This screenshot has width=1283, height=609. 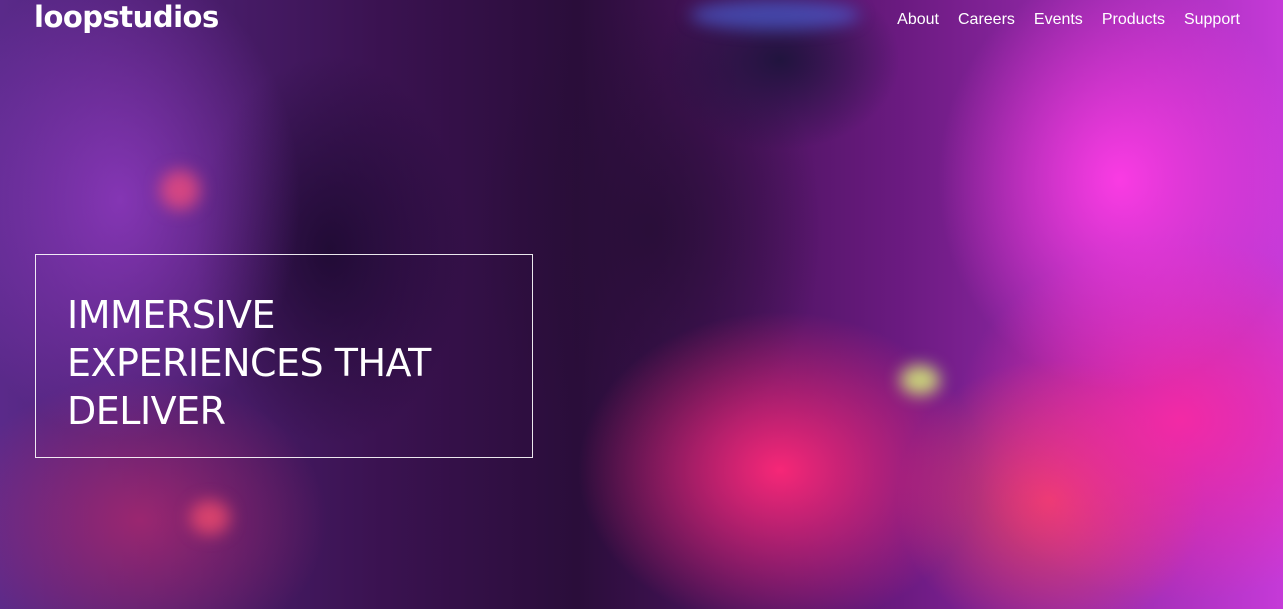 I want to click on hero-headline: IMMERSIVE EXPERIENCES THAT DELIVER, so click(x=249, y=363).